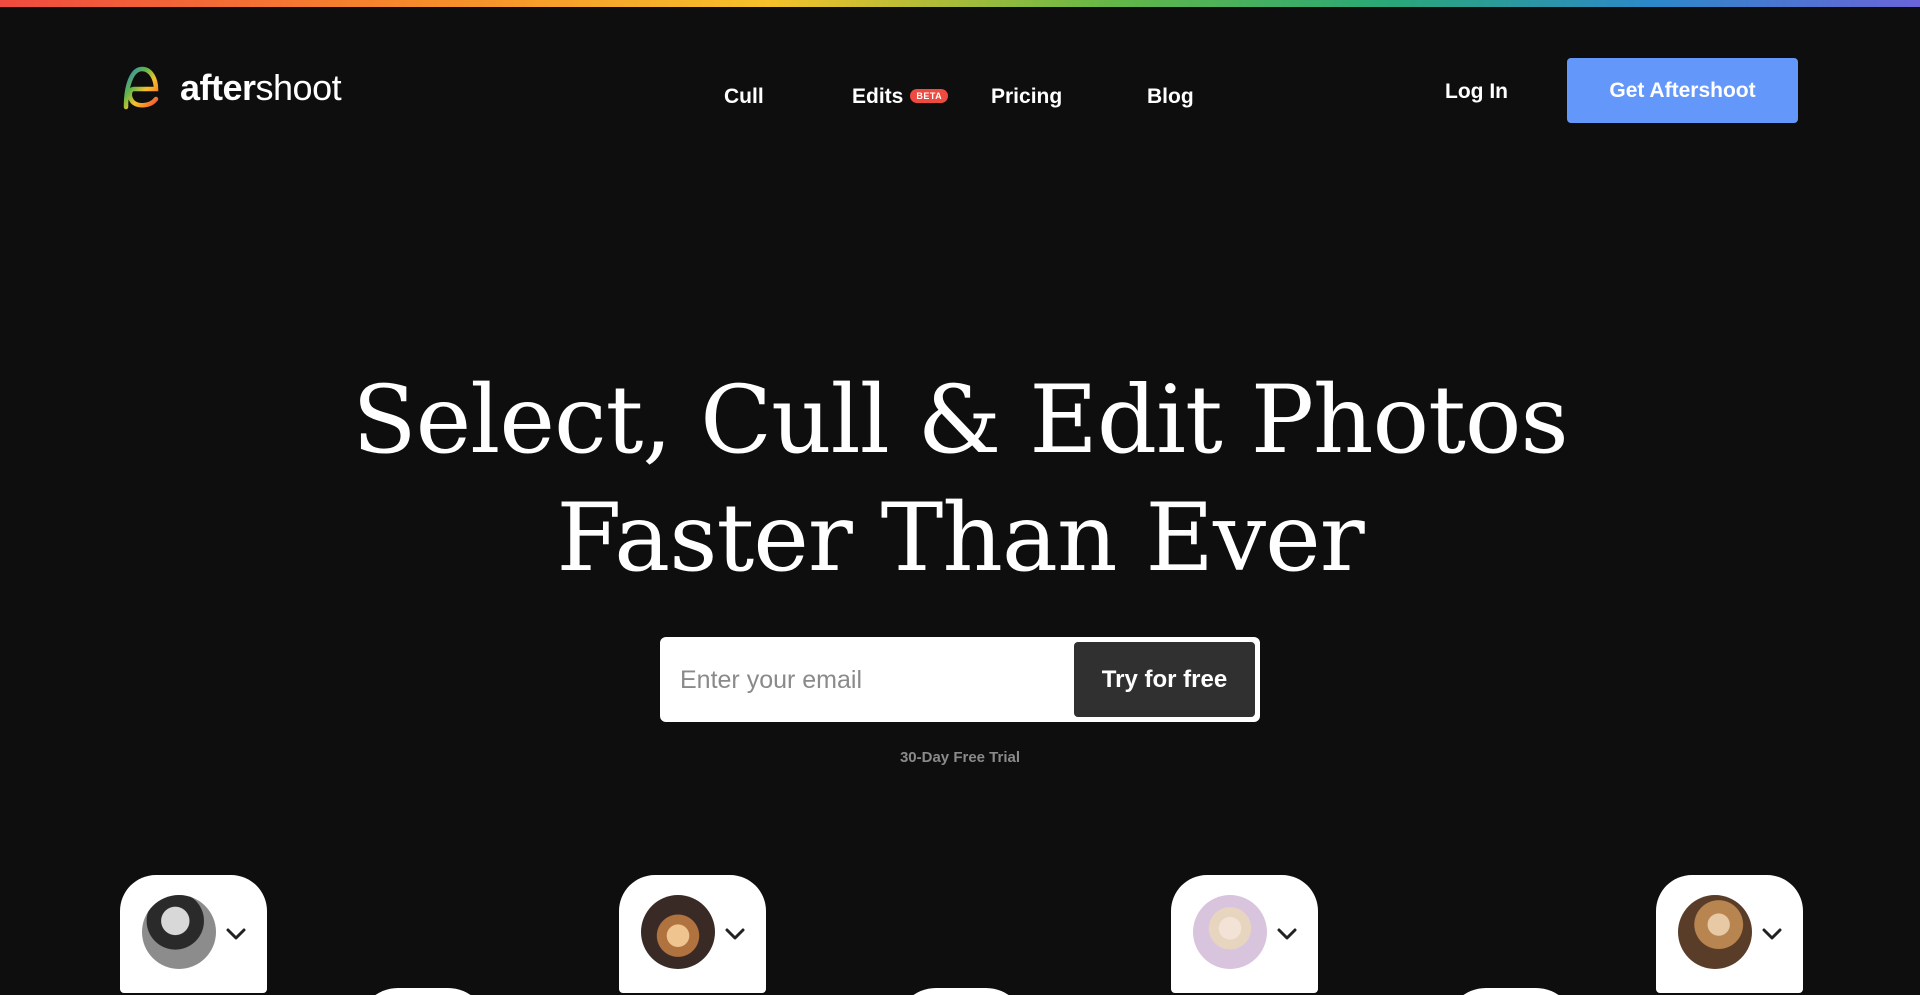  I want to click on nav-blog: Blog, so click(1170, 97).